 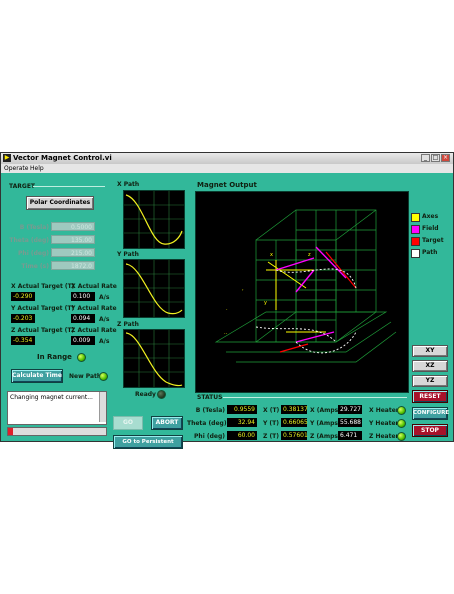 What do you see at coordinates (430, 413) in the screenshot?
I see `configure-button: CONFIGURE` at bounding box center [430, 413].